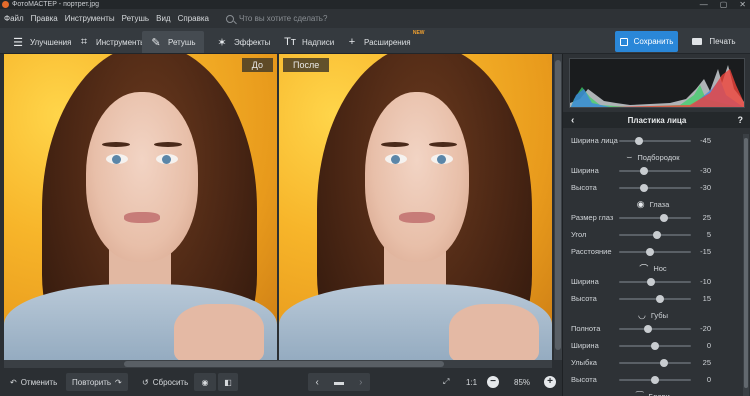 The height and width of the screenshot is (396, 750). I want to click on tab-retouch: ✎ Ретушь, so click(173, 42).